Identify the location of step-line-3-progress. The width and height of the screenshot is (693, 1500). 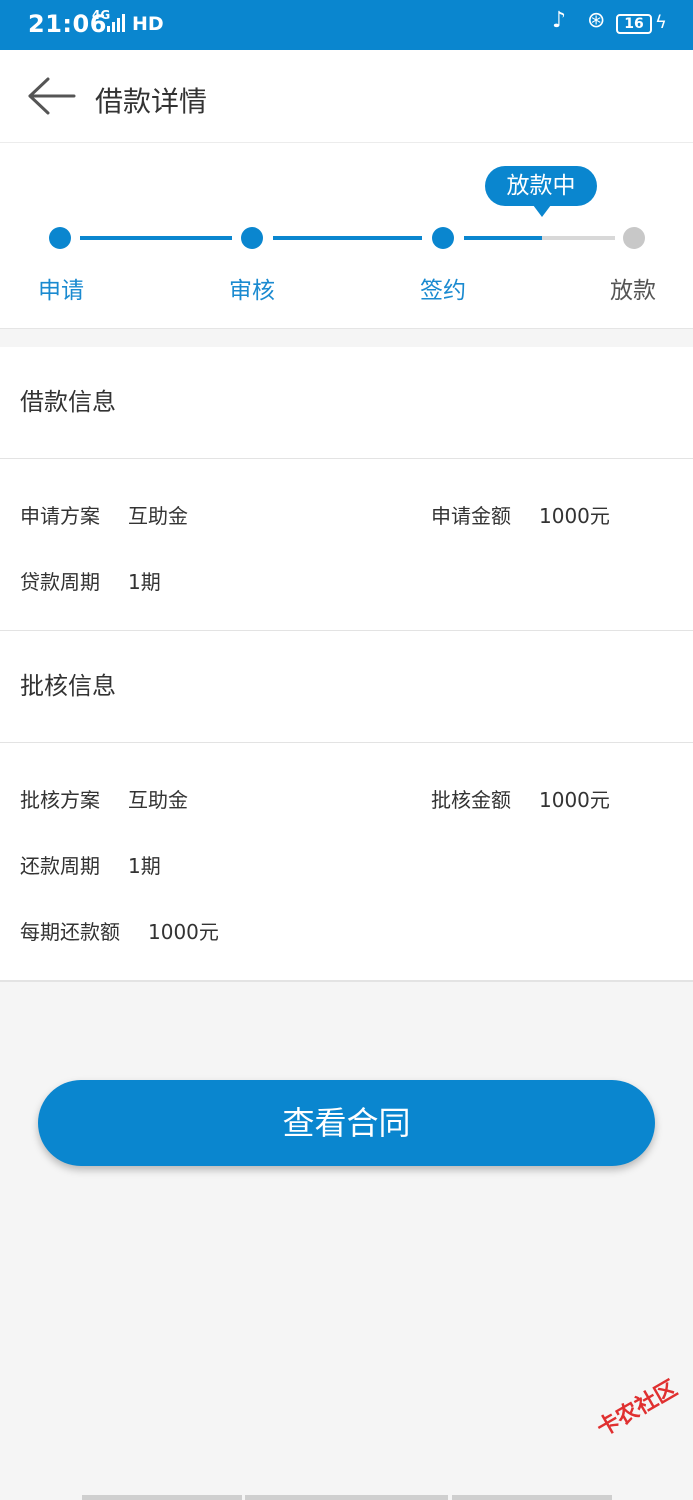
(503, 238).